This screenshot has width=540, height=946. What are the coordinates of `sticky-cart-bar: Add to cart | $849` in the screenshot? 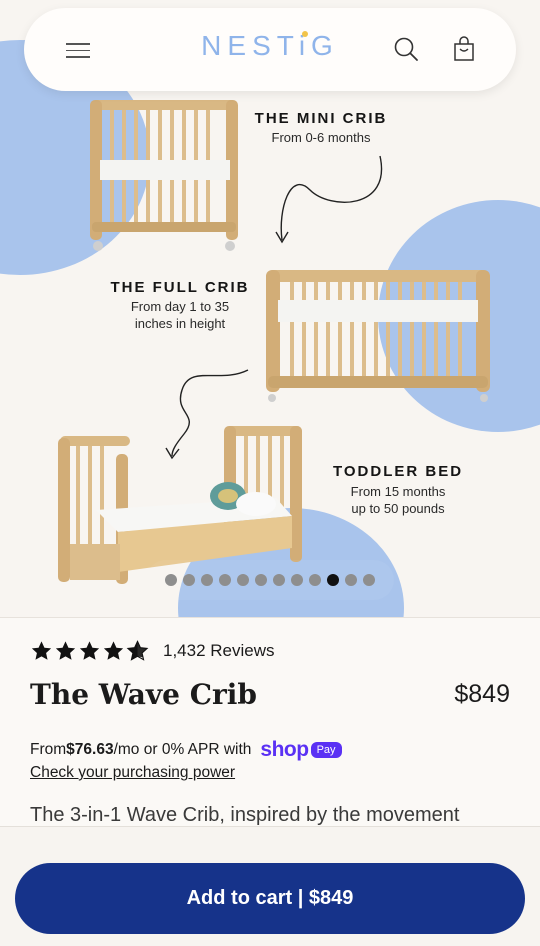 It's located at (270, 886).